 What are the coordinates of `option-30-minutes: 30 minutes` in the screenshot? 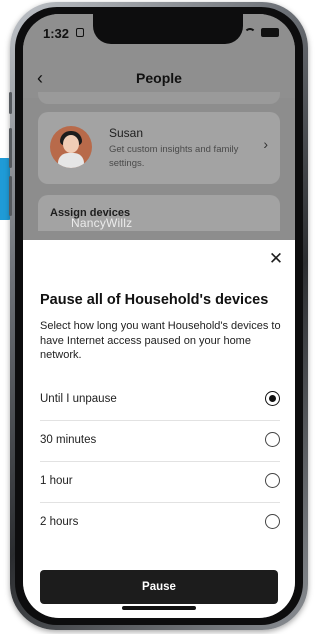 It's located at (160, 441).